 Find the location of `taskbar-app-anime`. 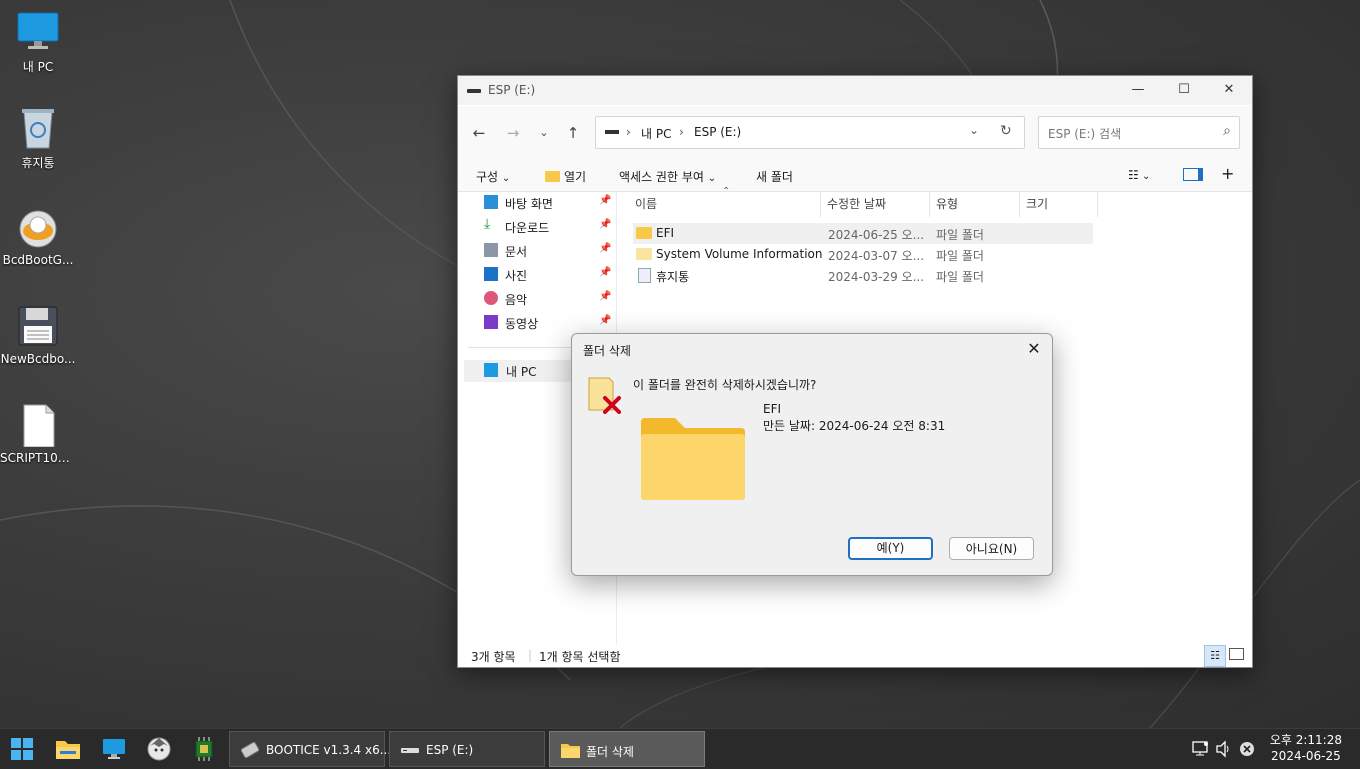

taskbar-app-anime is located at coordinates (159, 749).